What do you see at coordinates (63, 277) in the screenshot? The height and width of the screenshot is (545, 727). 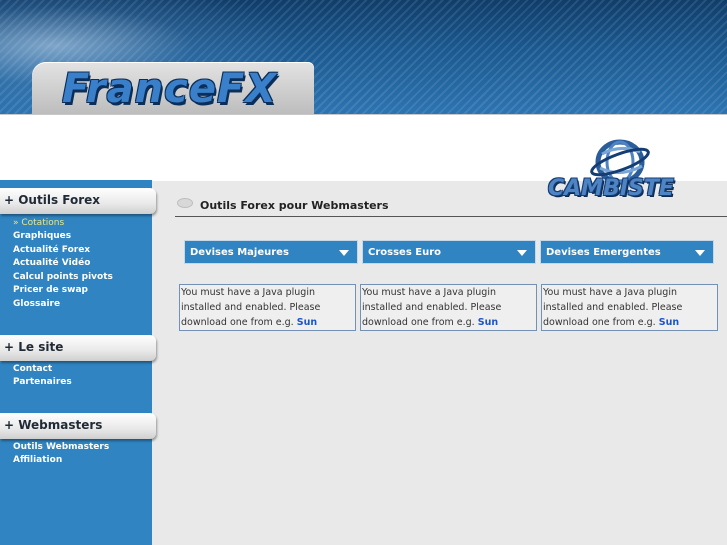 I see `sidebar-item-calcul-points-pivots: Calcul points pivots` at bounding box center [63, 277].